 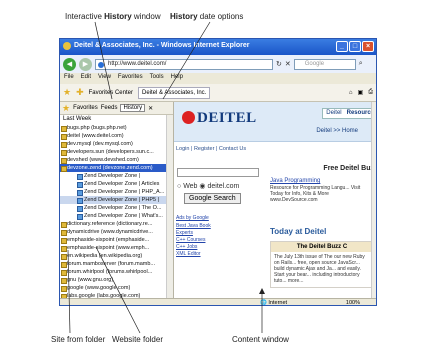 I want to click on login-links: Login | Register | Contact Us, so click(x=211, y=149).